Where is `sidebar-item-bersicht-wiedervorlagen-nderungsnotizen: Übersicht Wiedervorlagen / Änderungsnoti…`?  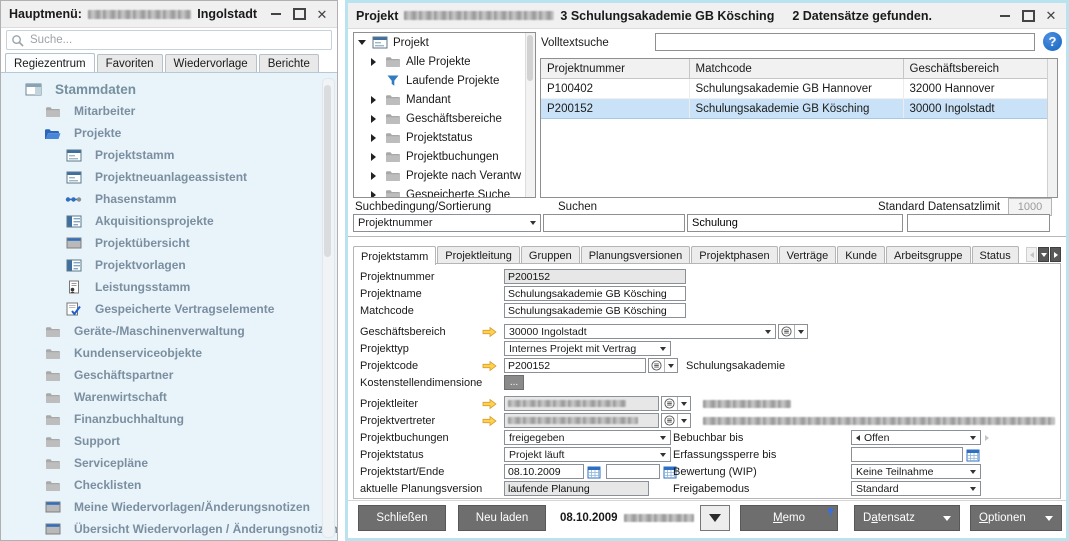
sidebar-item-bersicht-wiedervorlagen-nderungsnotizen: Übersicht Wiedervorlagen / Änderungsnoti… is located at coordinates (169, 529).